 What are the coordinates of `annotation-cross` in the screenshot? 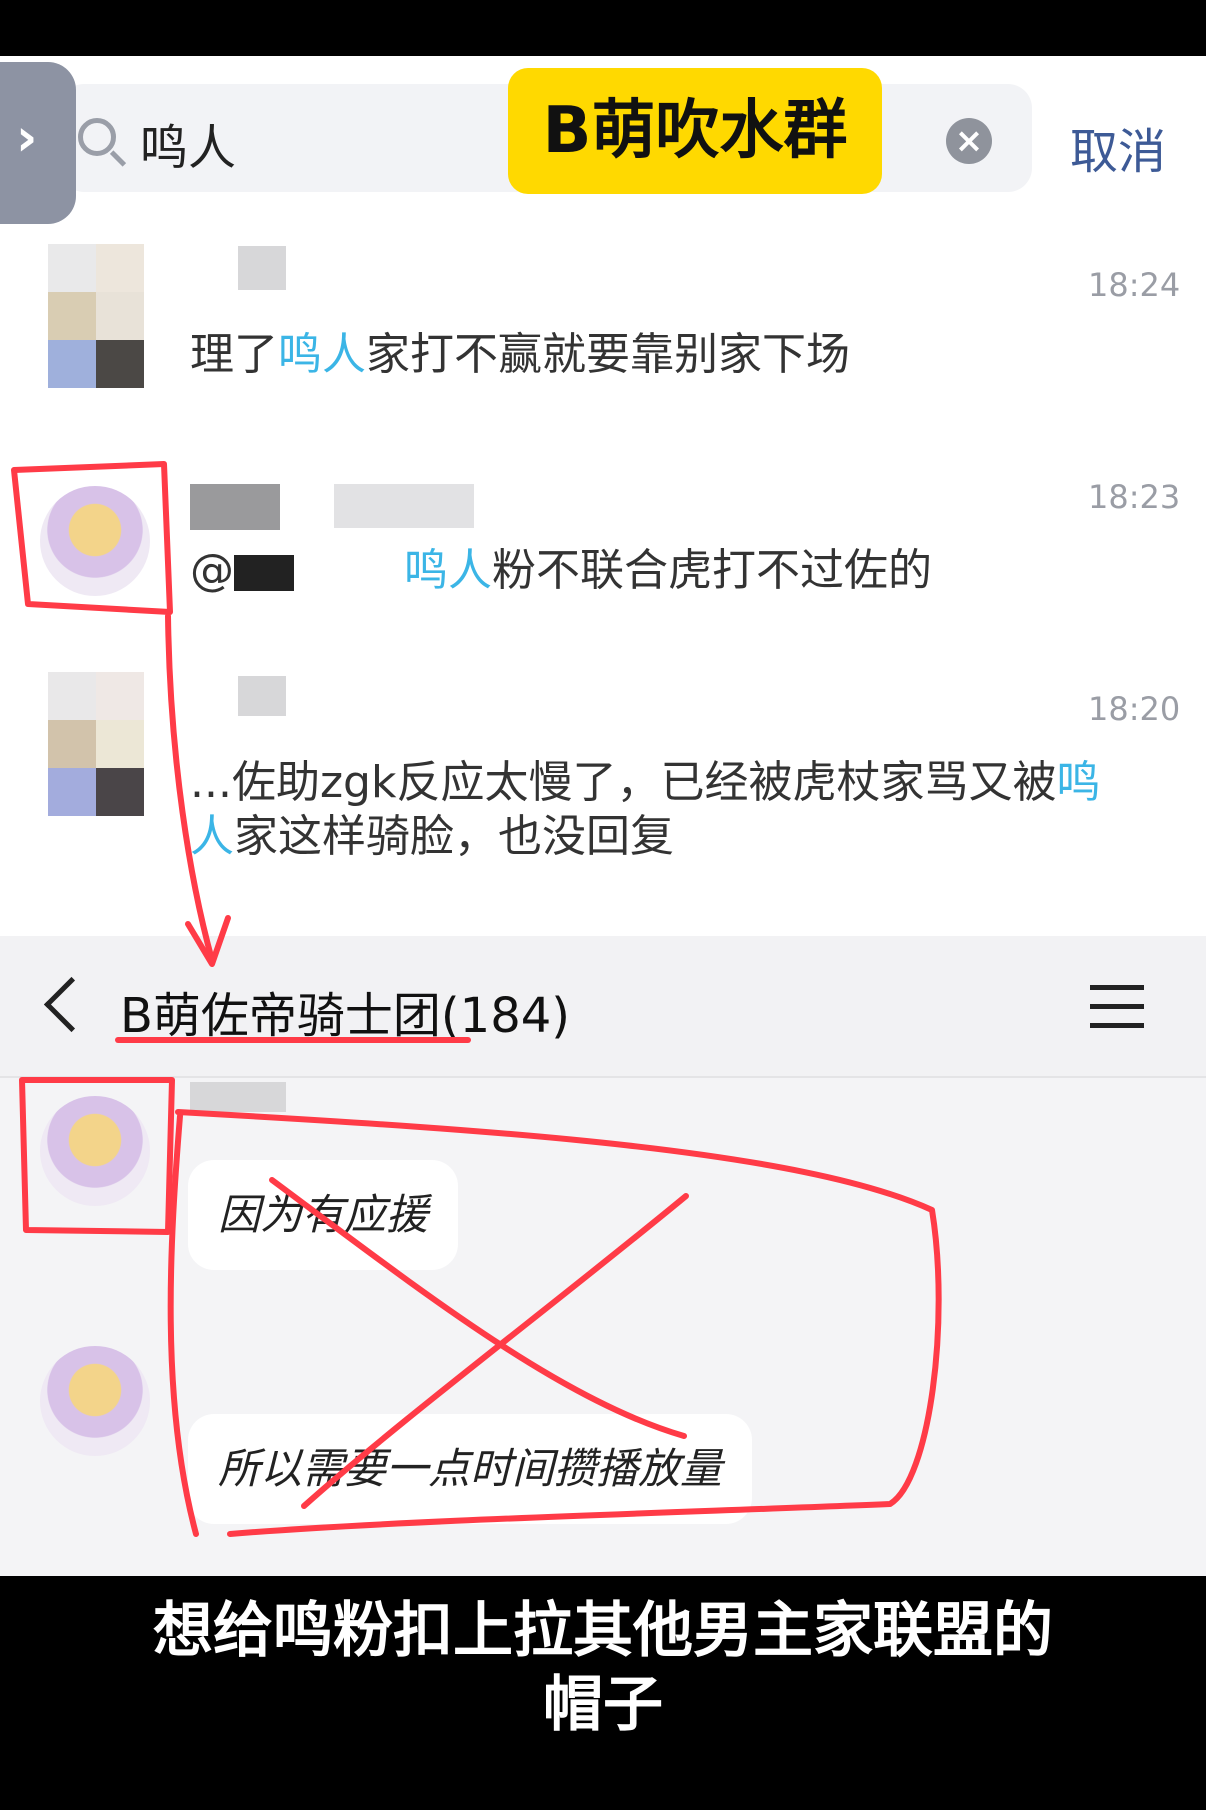 It's located at (479, 1343).